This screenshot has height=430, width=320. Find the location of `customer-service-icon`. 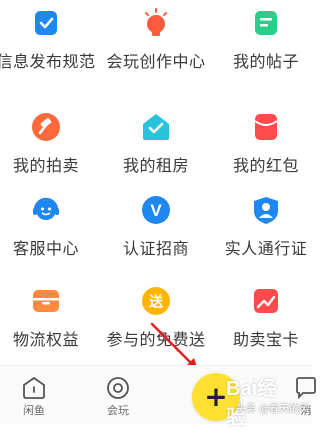

customer-service-icon is located at coordinates (46, 210).